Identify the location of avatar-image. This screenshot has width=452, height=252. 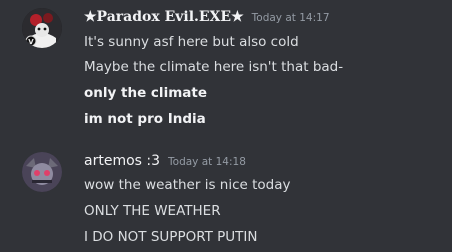
(42, 172).